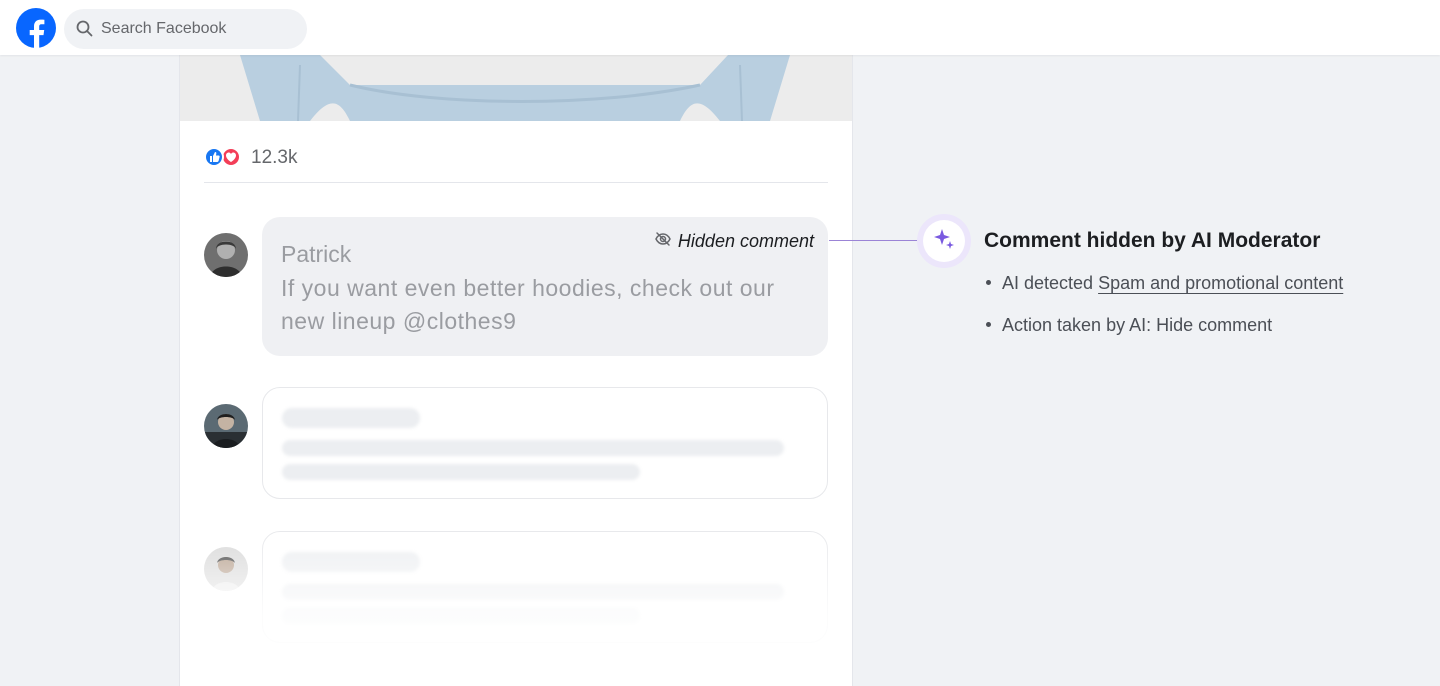 This screenshot has height=686, width=1440. What do you see at coordinates (516, 88) in the screenshot?
I see `post-image` at bounding box center [516, 88].